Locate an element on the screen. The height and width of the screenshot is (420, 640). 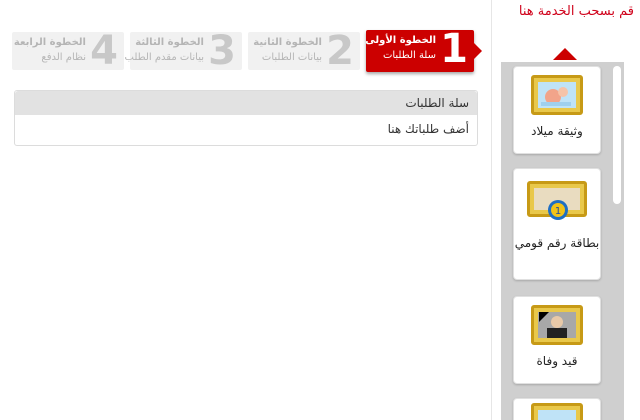
step-4: 4 الخطوة الرابعة نظام الدفع is located at coordinates (68, 51).